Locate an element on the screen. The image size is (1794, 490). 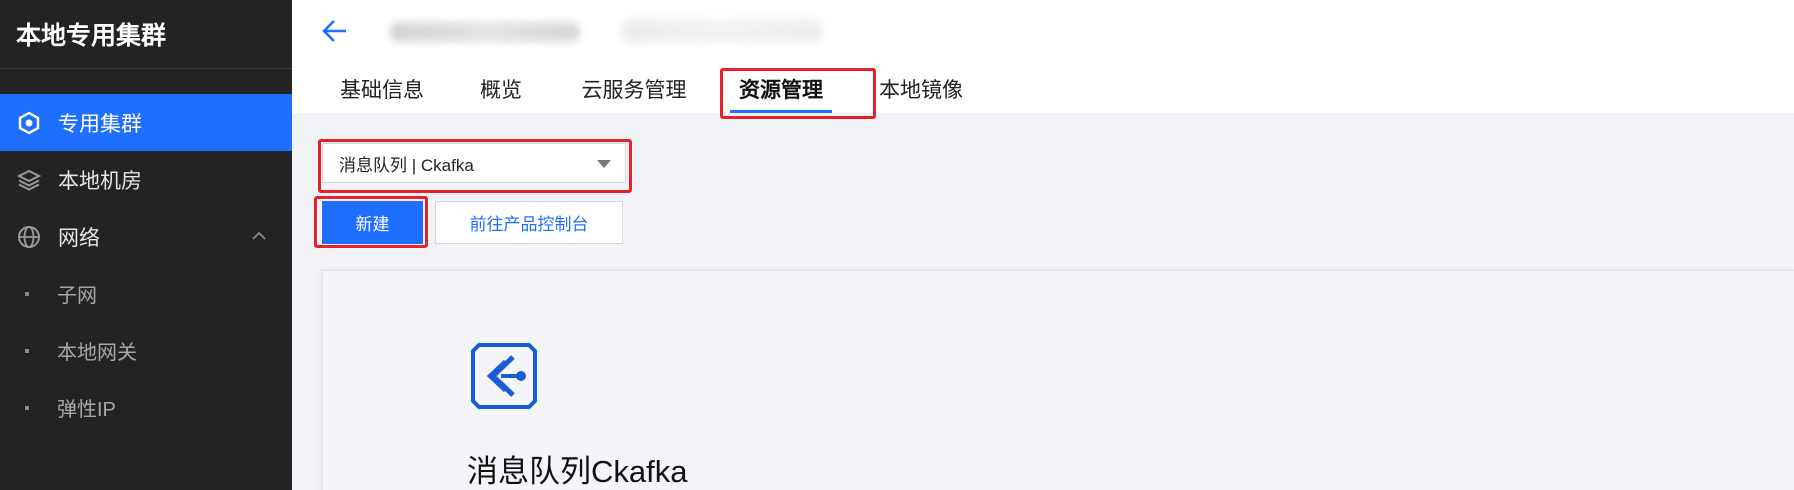
sidebar-subitem-label: 本地网关 is located at coordinates (97, 353).